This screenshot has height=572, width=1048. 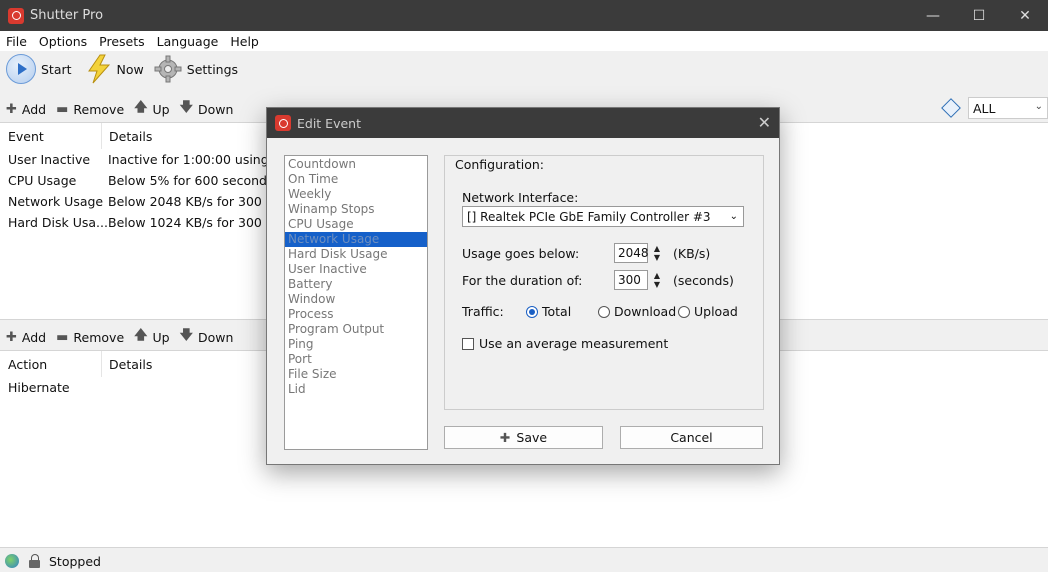 I want to click on traffic-total-radio: Total, so click(x=548, y=311).